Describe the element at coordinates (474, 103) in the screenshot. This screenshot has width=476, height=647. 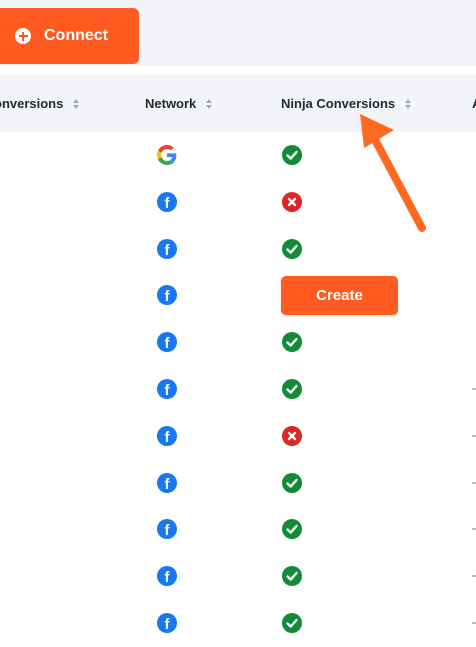
I see `column-header-next: A` at that location.